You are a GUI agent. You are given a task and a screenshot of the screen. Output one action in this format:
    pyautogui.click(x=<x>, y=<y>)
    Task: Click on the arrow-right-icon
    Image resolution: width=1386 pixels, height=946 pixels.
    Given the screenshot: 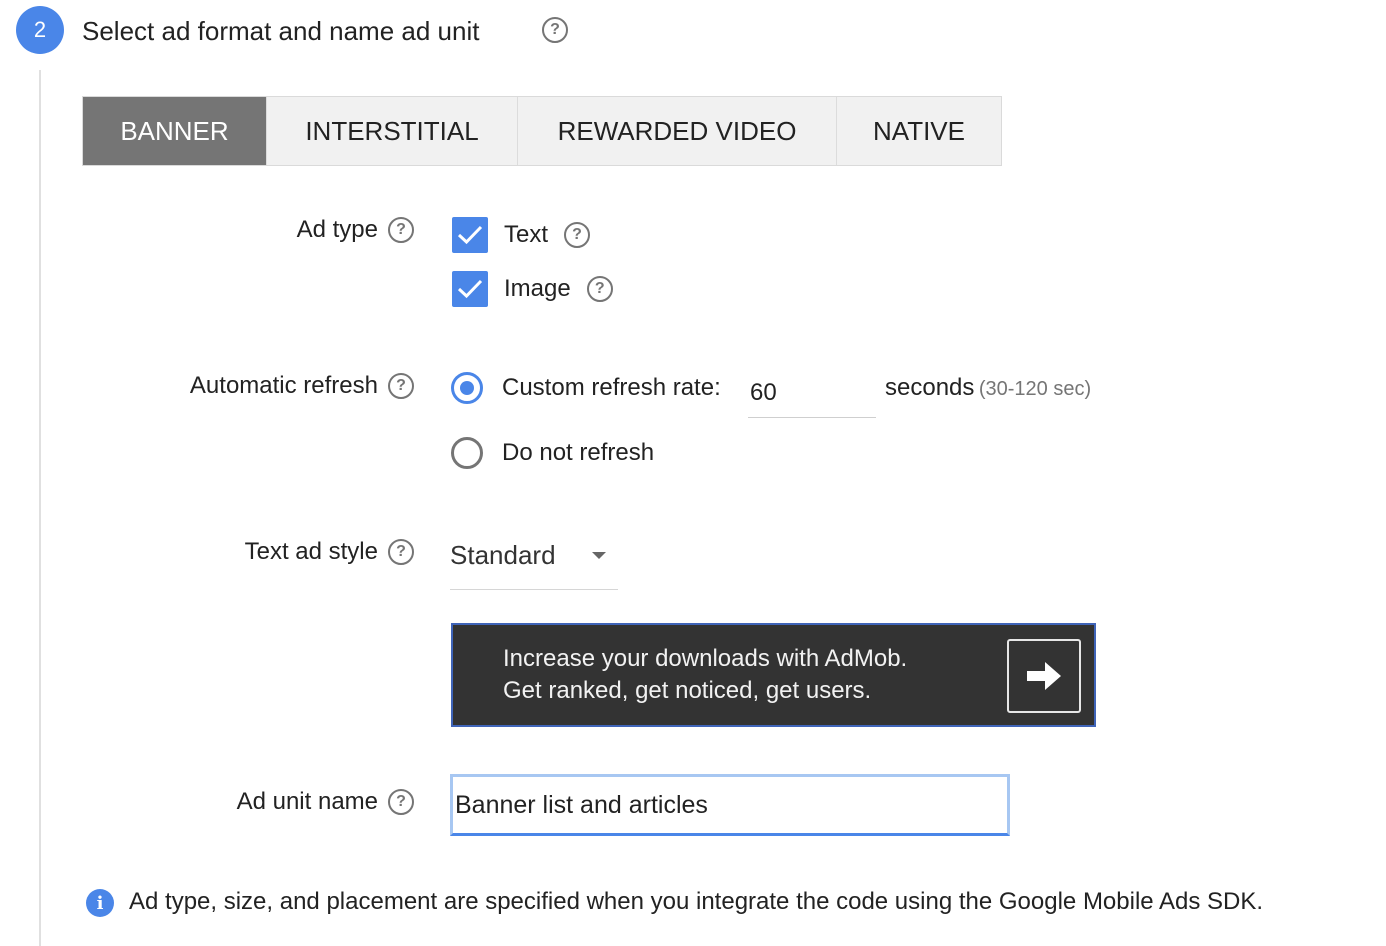 What is the action you would take?
    pyautogui.click(x=1044, y=676)
    